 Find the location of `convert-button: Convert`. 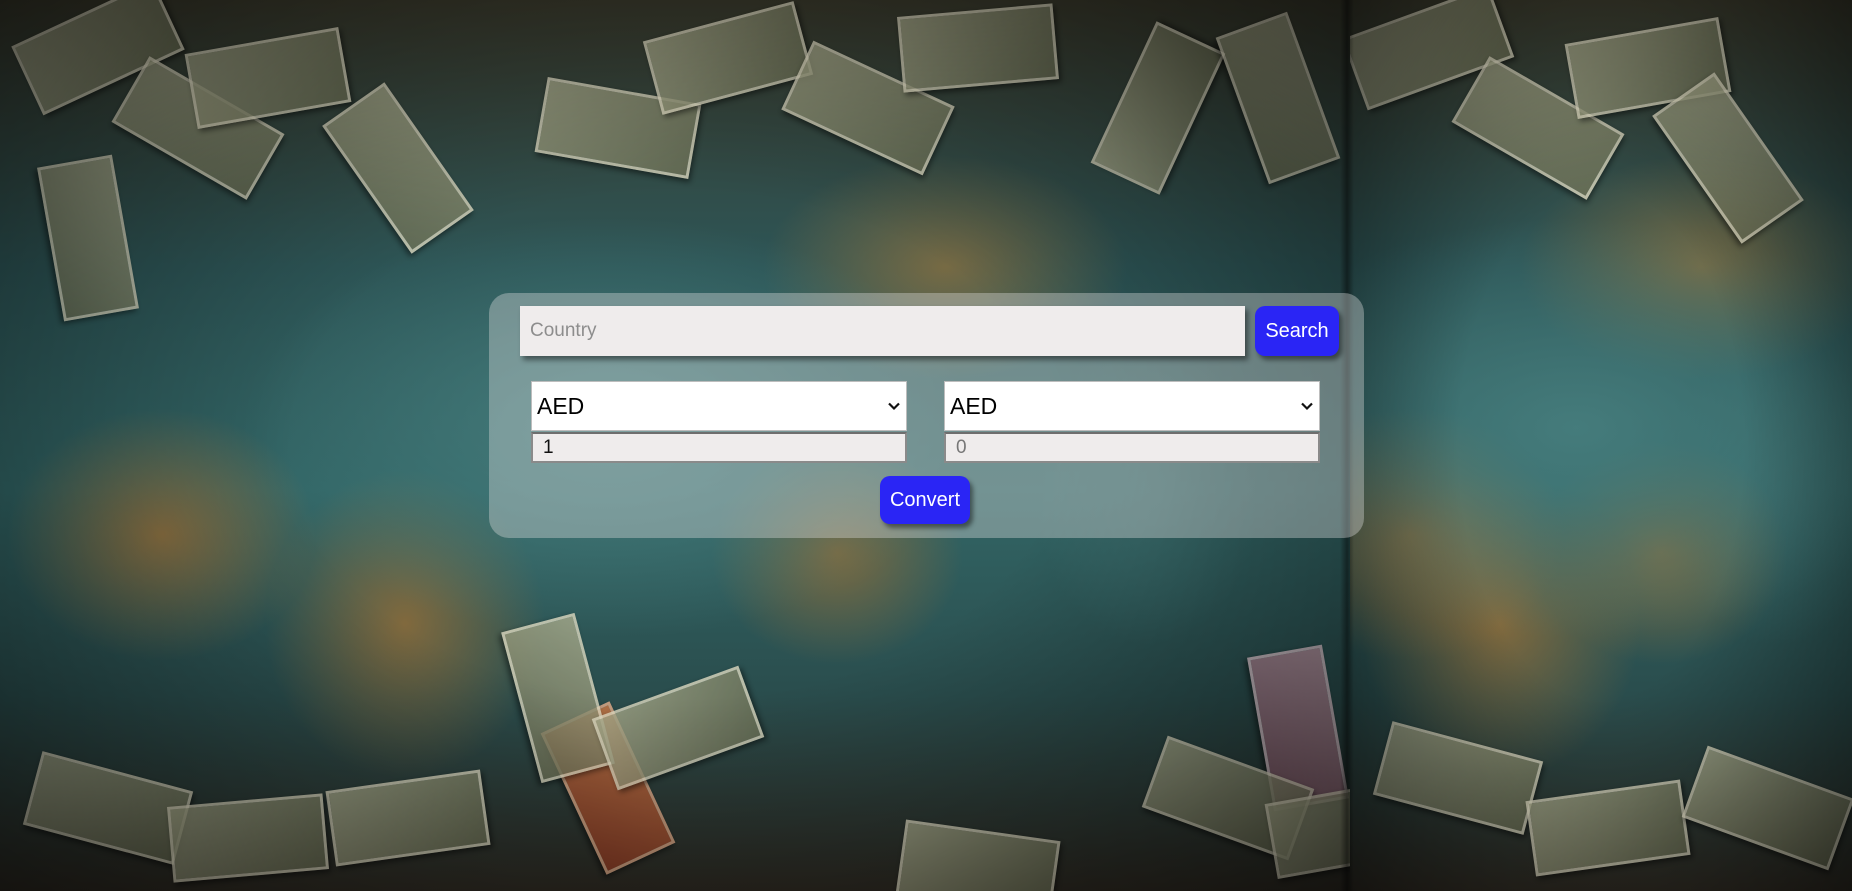

convert-button: Convert is located at coordinates (925, 500).